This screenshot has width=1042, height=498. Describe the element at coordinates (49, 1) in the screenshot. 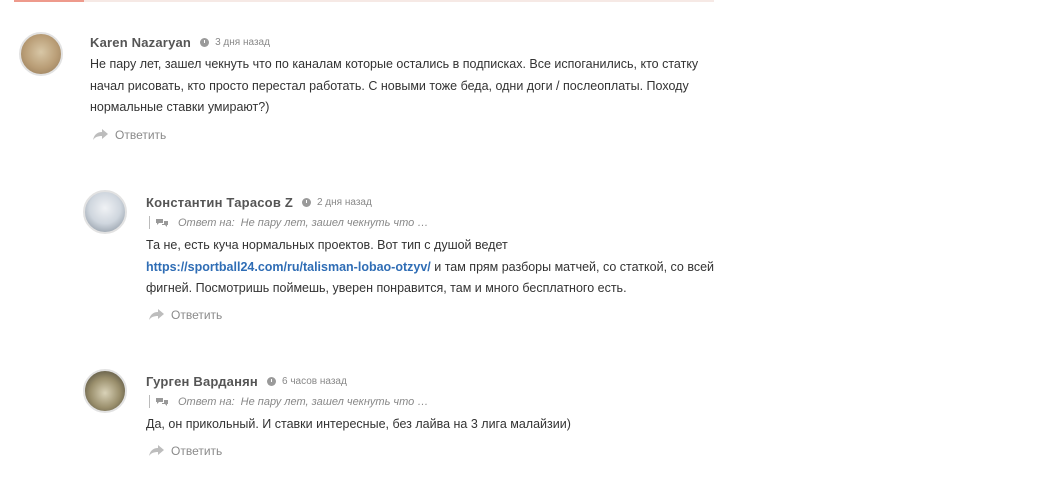

I see `divider-accent` at that location.